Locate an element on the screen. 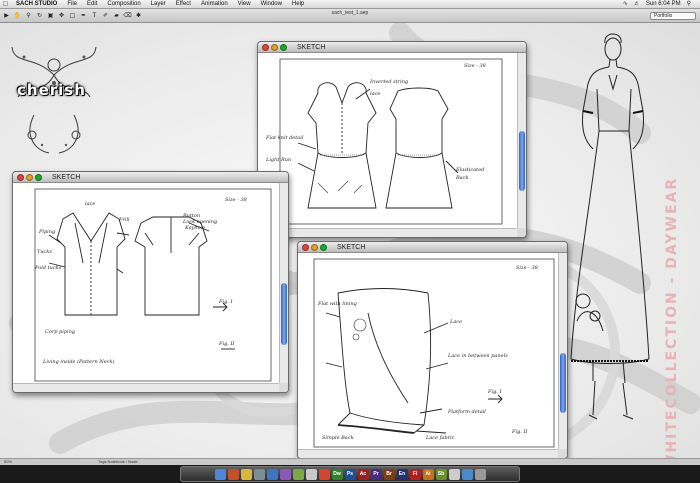 Image resolution: width=700 pixels, height=483 pixels. photoshop-icon: Ps is located at coordinates (350, 474).